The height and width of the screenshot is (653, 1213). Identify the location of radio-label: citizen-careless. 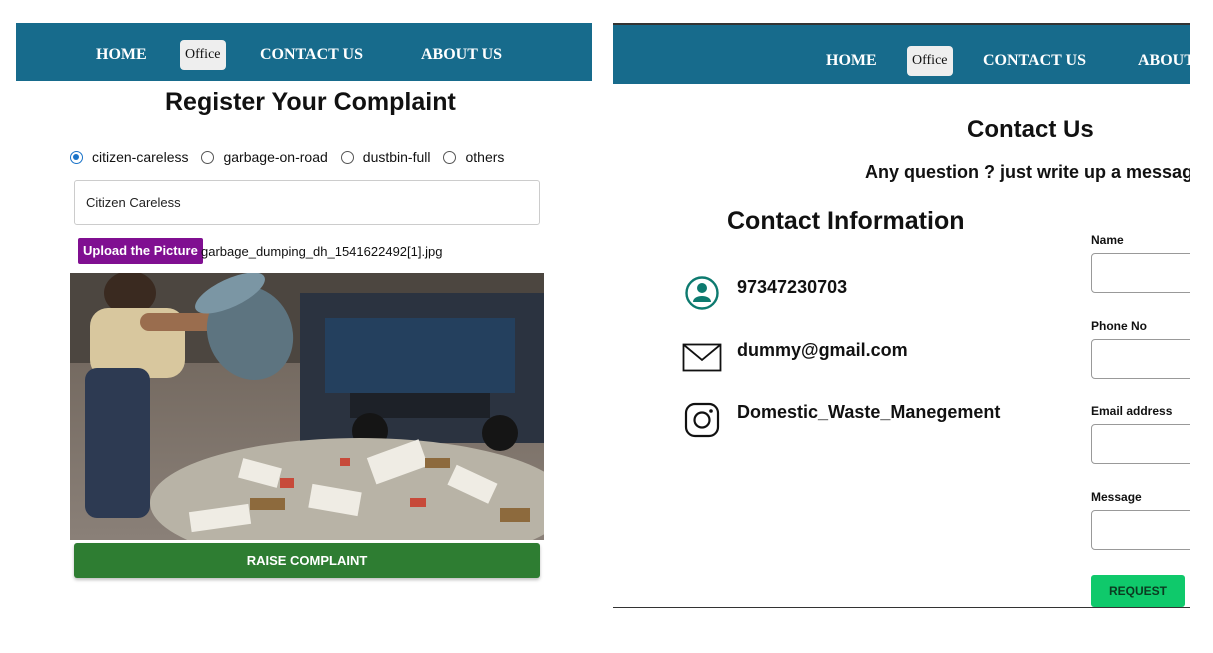
(140, 157).